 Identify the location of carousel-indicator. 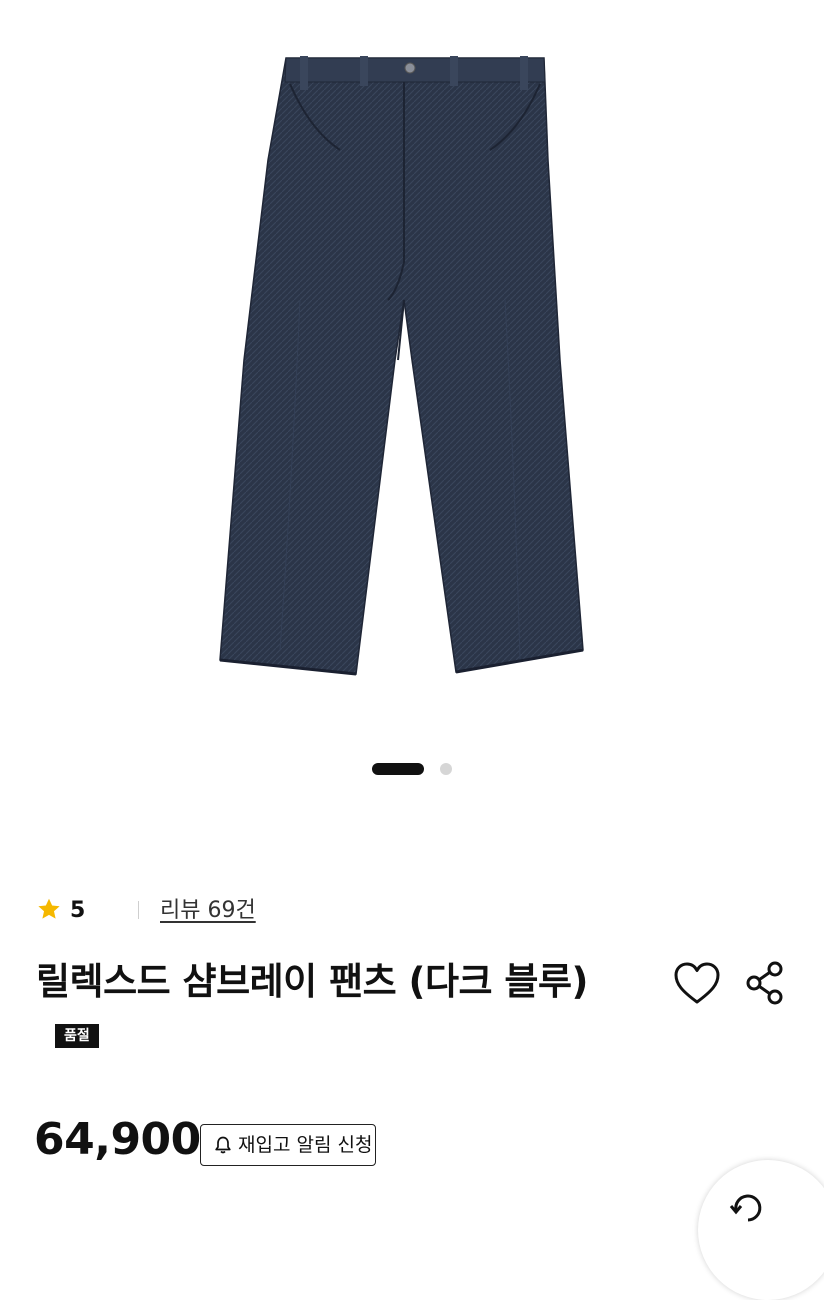
(412, 769).